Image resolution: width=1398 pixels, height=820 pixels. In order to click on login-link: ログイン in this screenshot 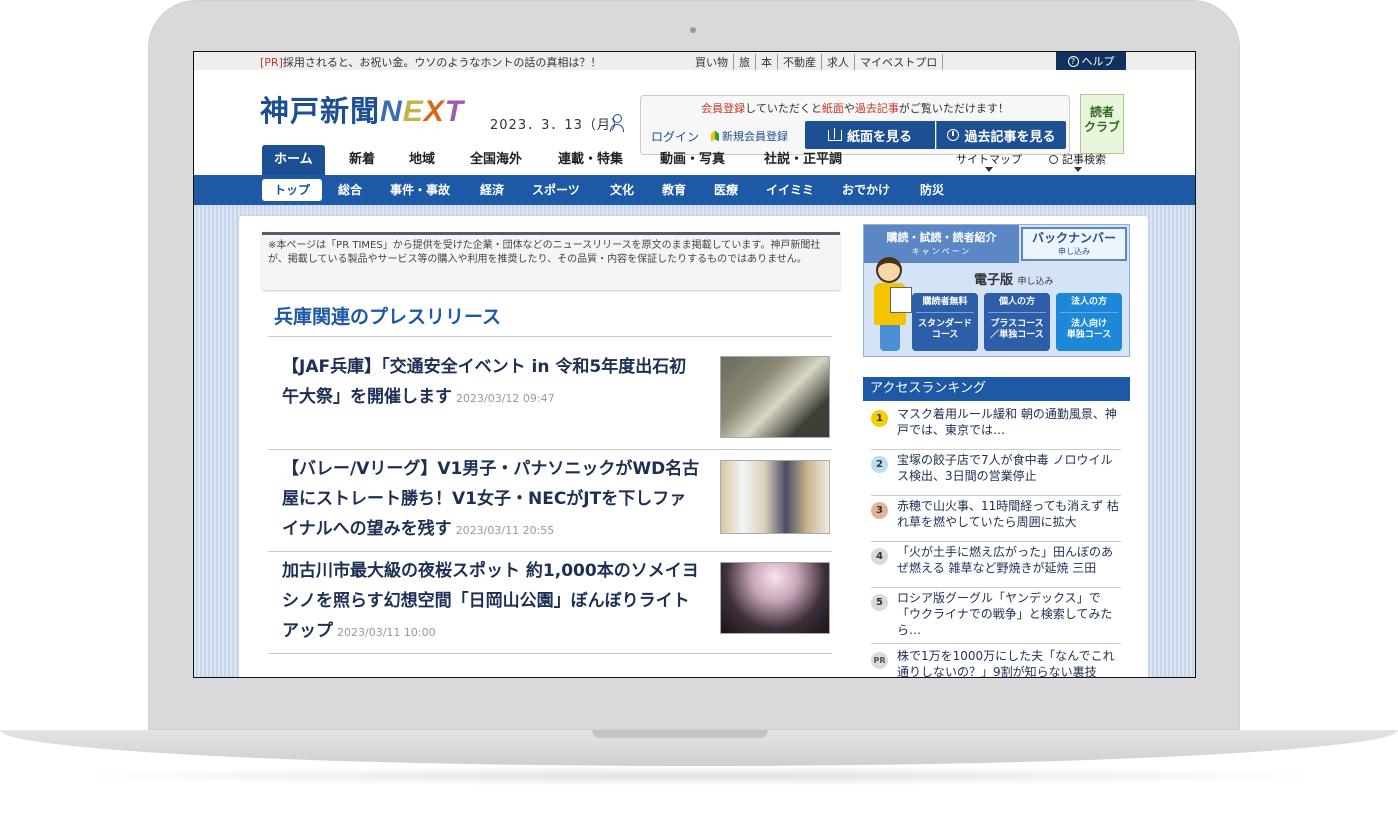, I will do `click(675, 136)`.